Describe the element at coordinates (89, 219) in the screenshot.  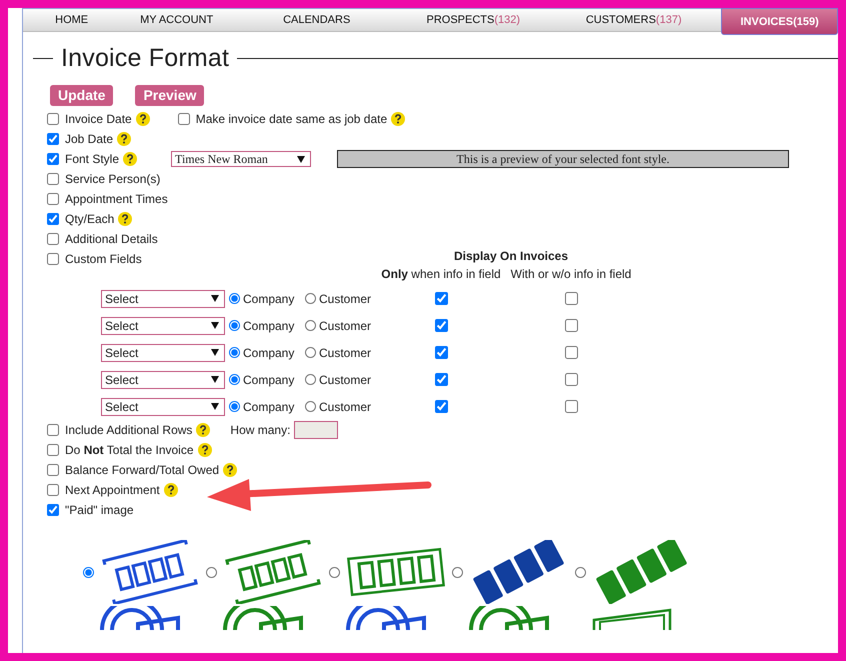
I see `option-label: Qty/Each` at that location.